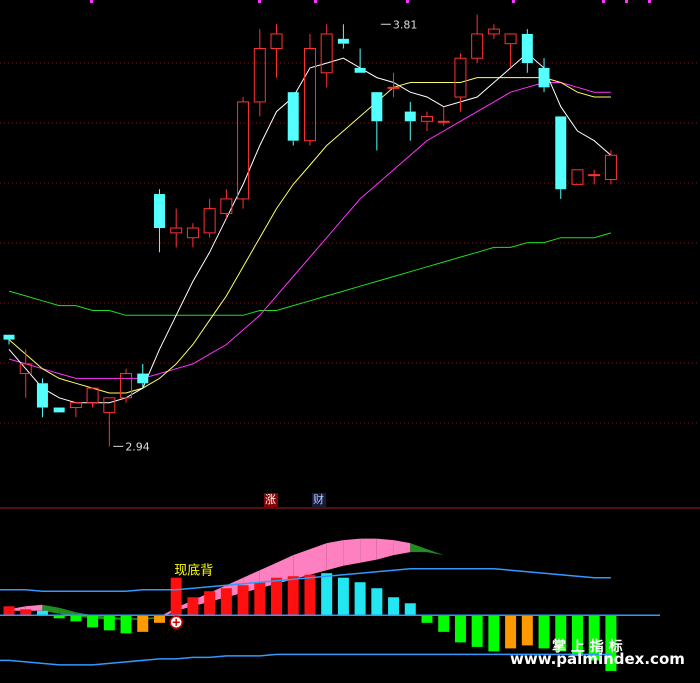  What do you see at coordinates (370, 1) in the screenshot?
I see `top-pink-ticks` at bounding box center [370, 1].